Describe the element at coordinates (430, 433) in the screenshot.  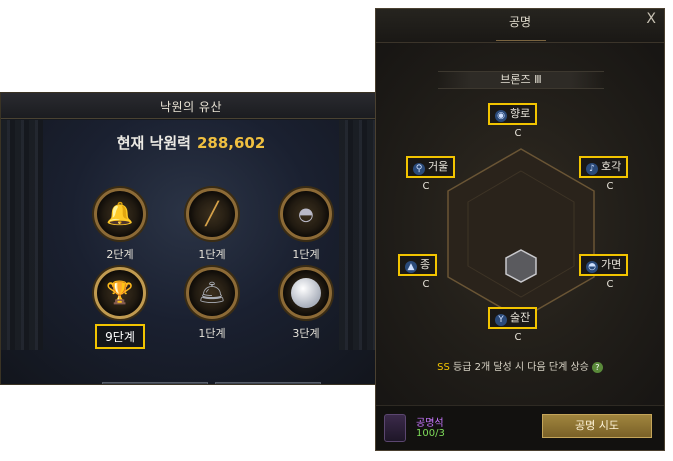
I see `stone-count: 100/3` at that location.